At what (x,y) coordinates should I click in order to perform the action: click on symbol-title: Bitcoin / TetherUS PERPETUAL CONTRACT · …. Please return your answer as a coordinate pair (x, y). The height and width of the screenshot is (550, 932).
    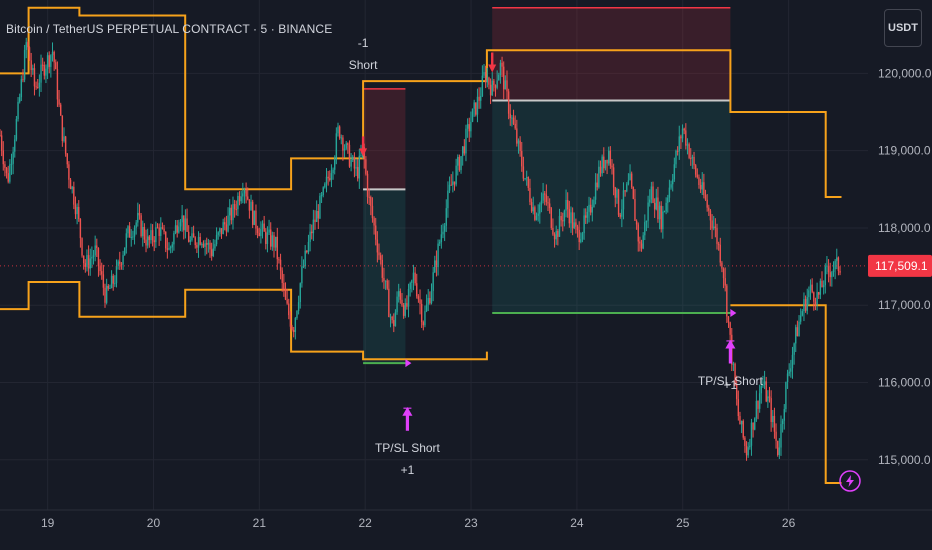
    Looking at the image, I should click on (169, 29).